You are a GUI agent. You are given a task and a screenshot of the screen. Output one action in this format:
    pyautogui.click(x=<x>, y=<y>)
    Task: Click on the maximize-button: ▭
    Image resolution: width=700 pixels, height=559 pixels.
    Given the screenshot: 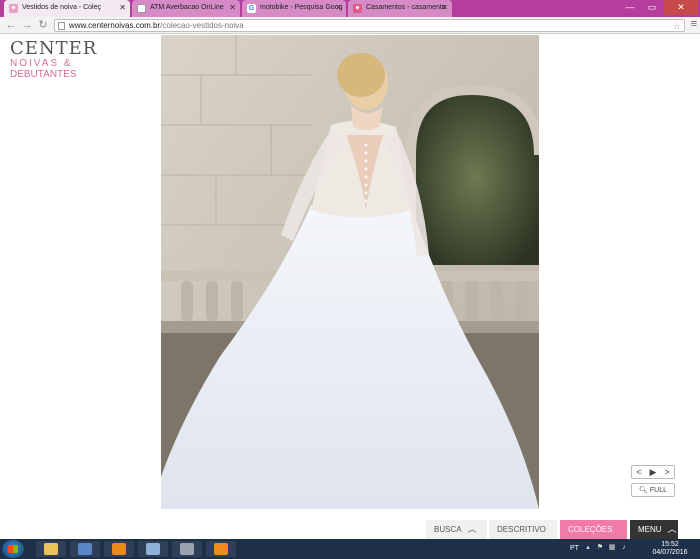 What is the action you would take?
    pyautogui.click(x=652, y=7)
    